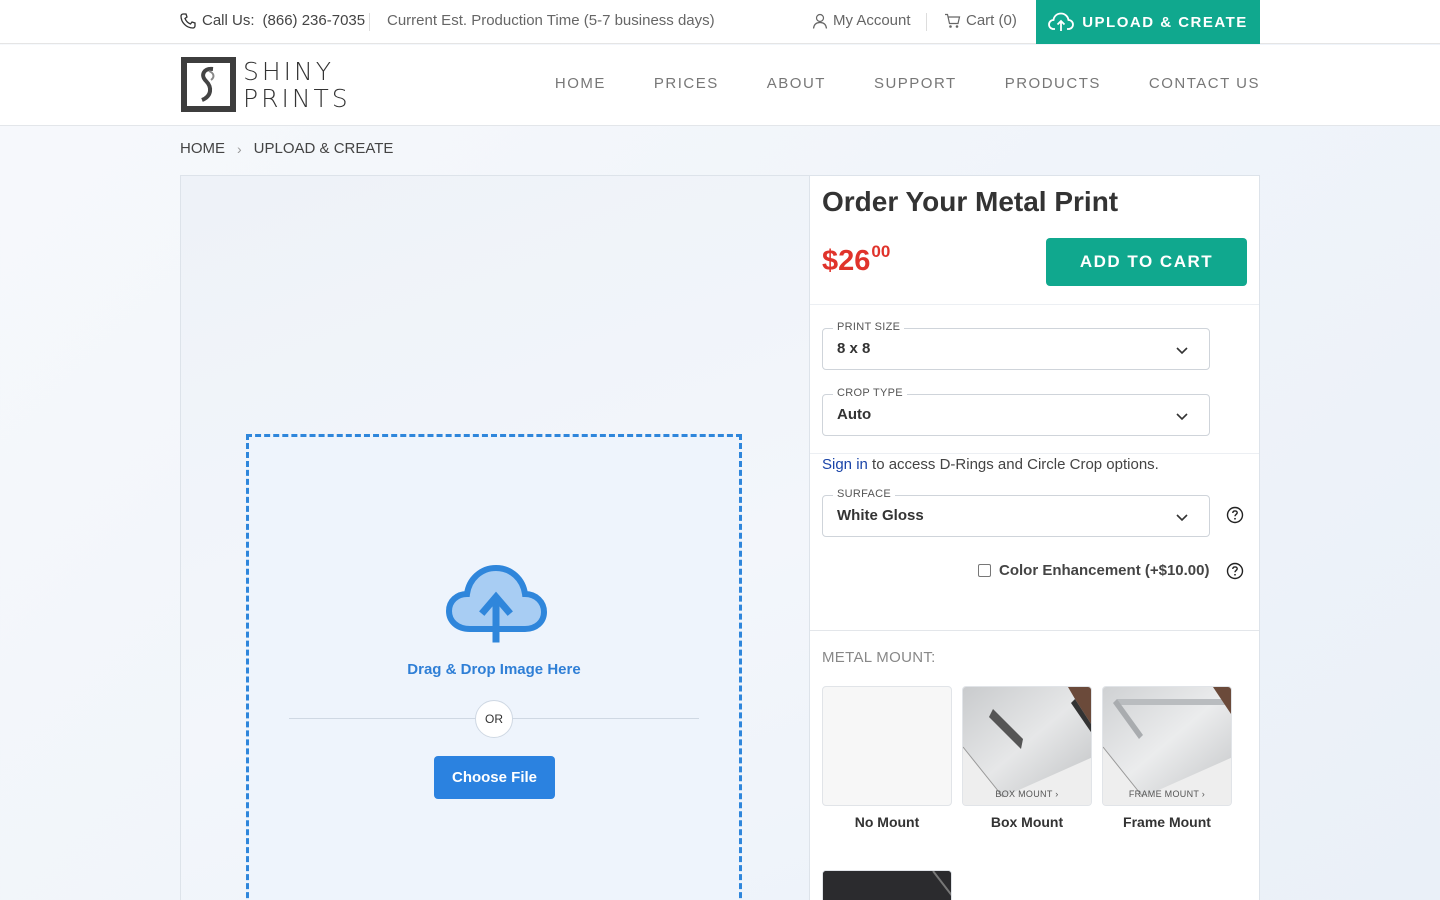 This screenshot has height=900, width=1440. Describe the element at coordinates (879, 657) in the screenshot. I see `metal-mount-label: METAL MOUNT:` at that location.